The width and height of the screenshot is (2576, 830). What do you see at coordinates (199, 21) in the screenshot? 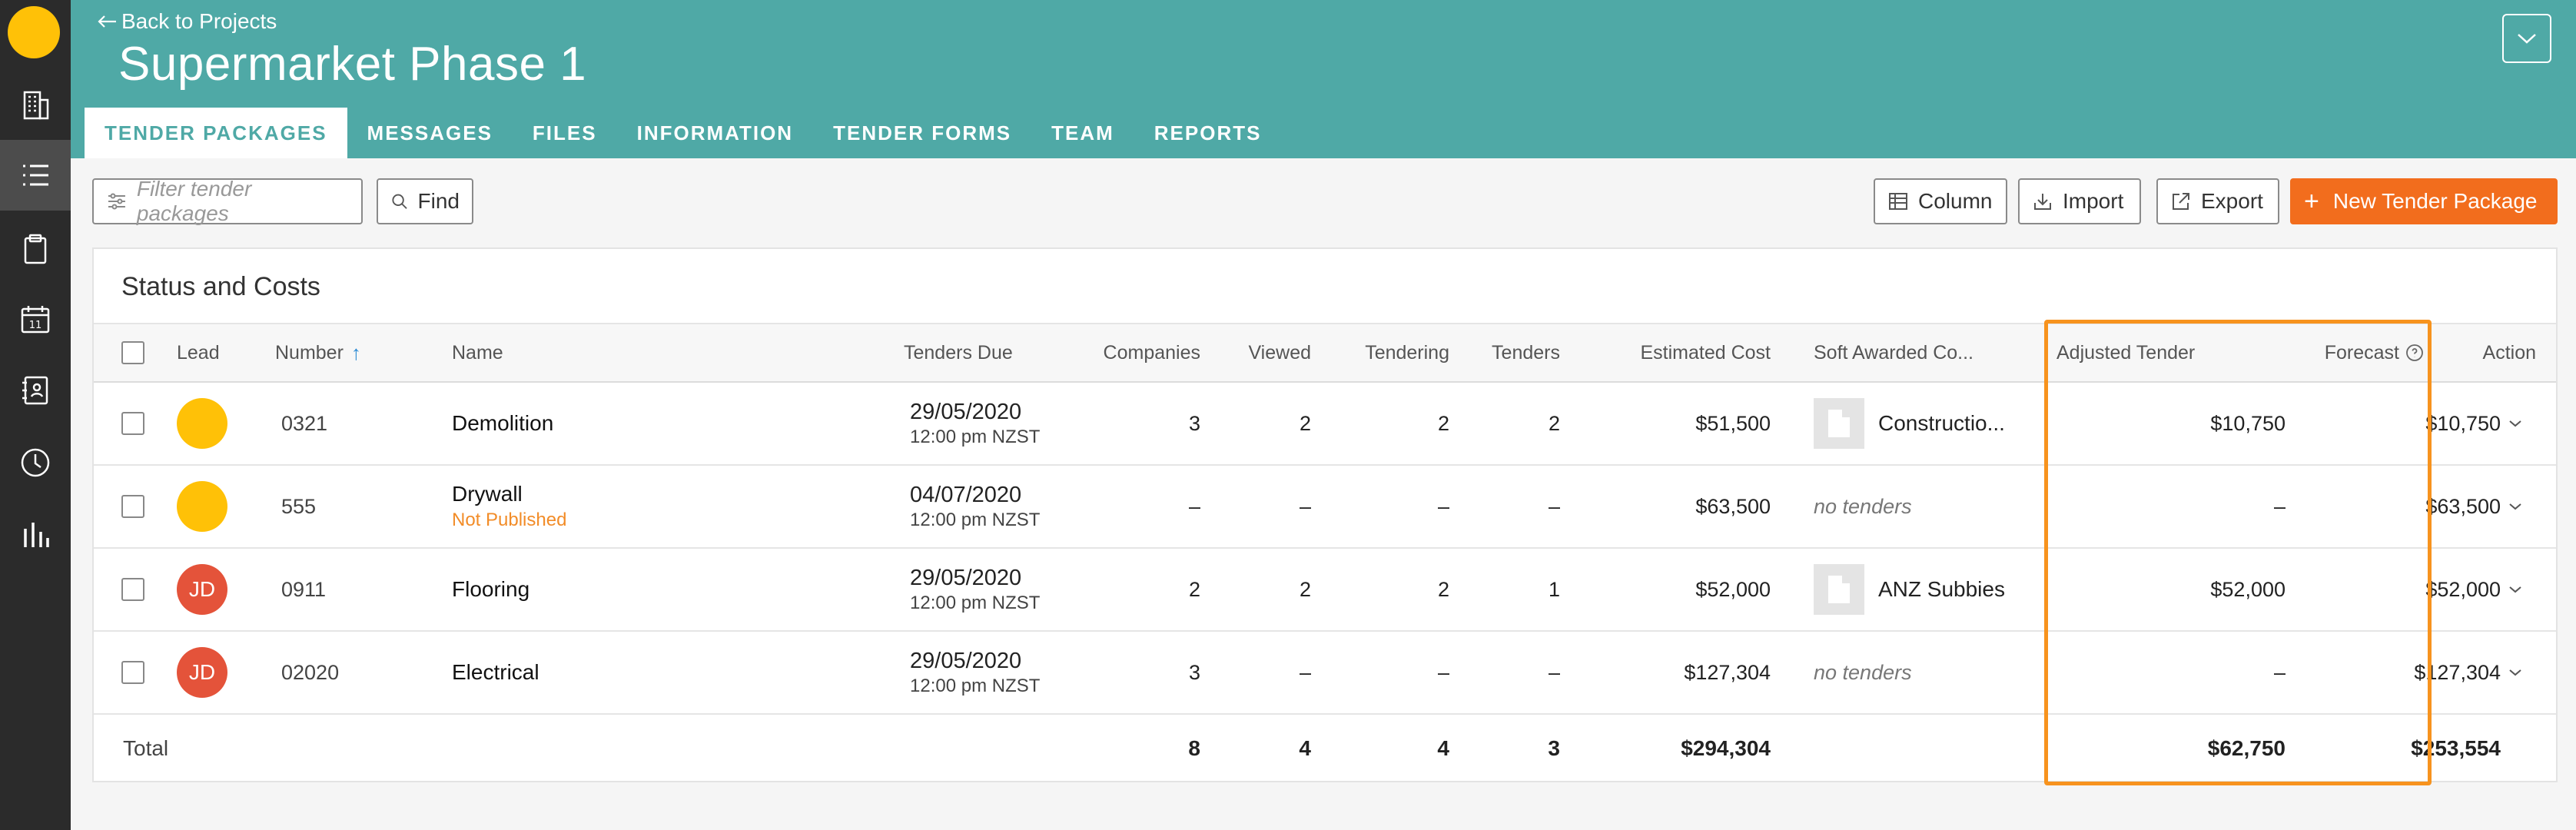
I see `back-label: Back to Projects` at bounding box center [199, 21].